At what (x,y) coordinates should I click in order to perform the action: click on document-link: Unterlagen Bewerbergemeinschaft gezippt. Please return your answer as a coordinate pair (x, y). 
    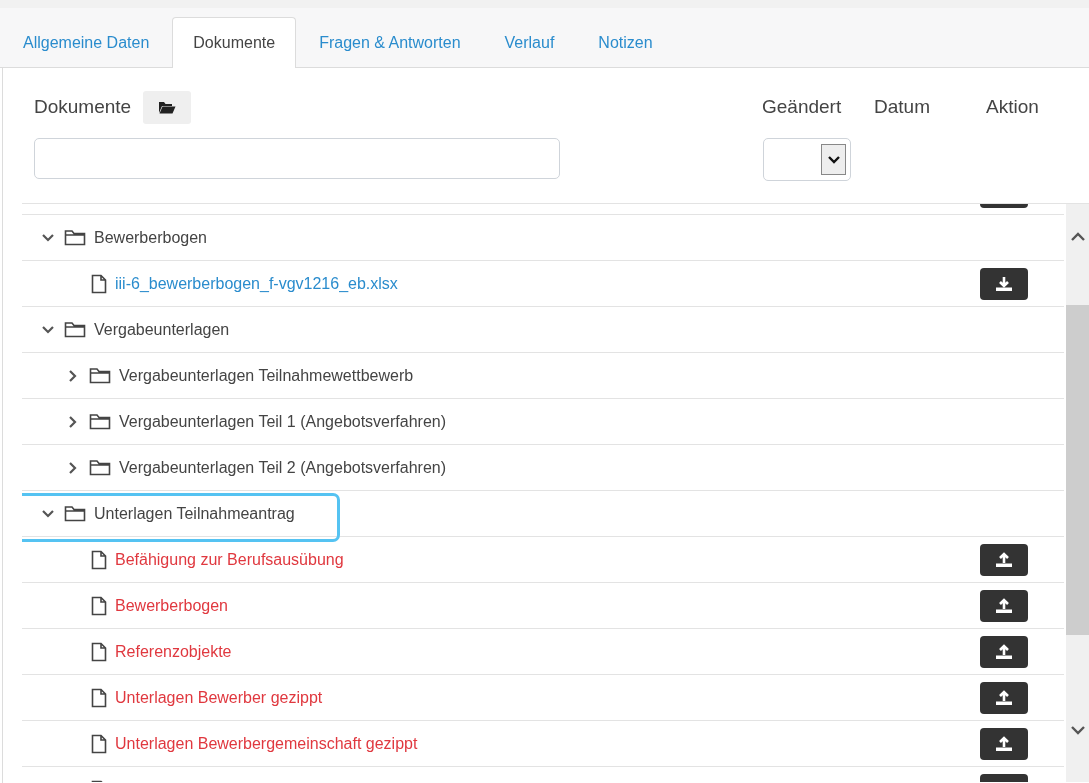
    Looking at the image, I should click on (266, 743).